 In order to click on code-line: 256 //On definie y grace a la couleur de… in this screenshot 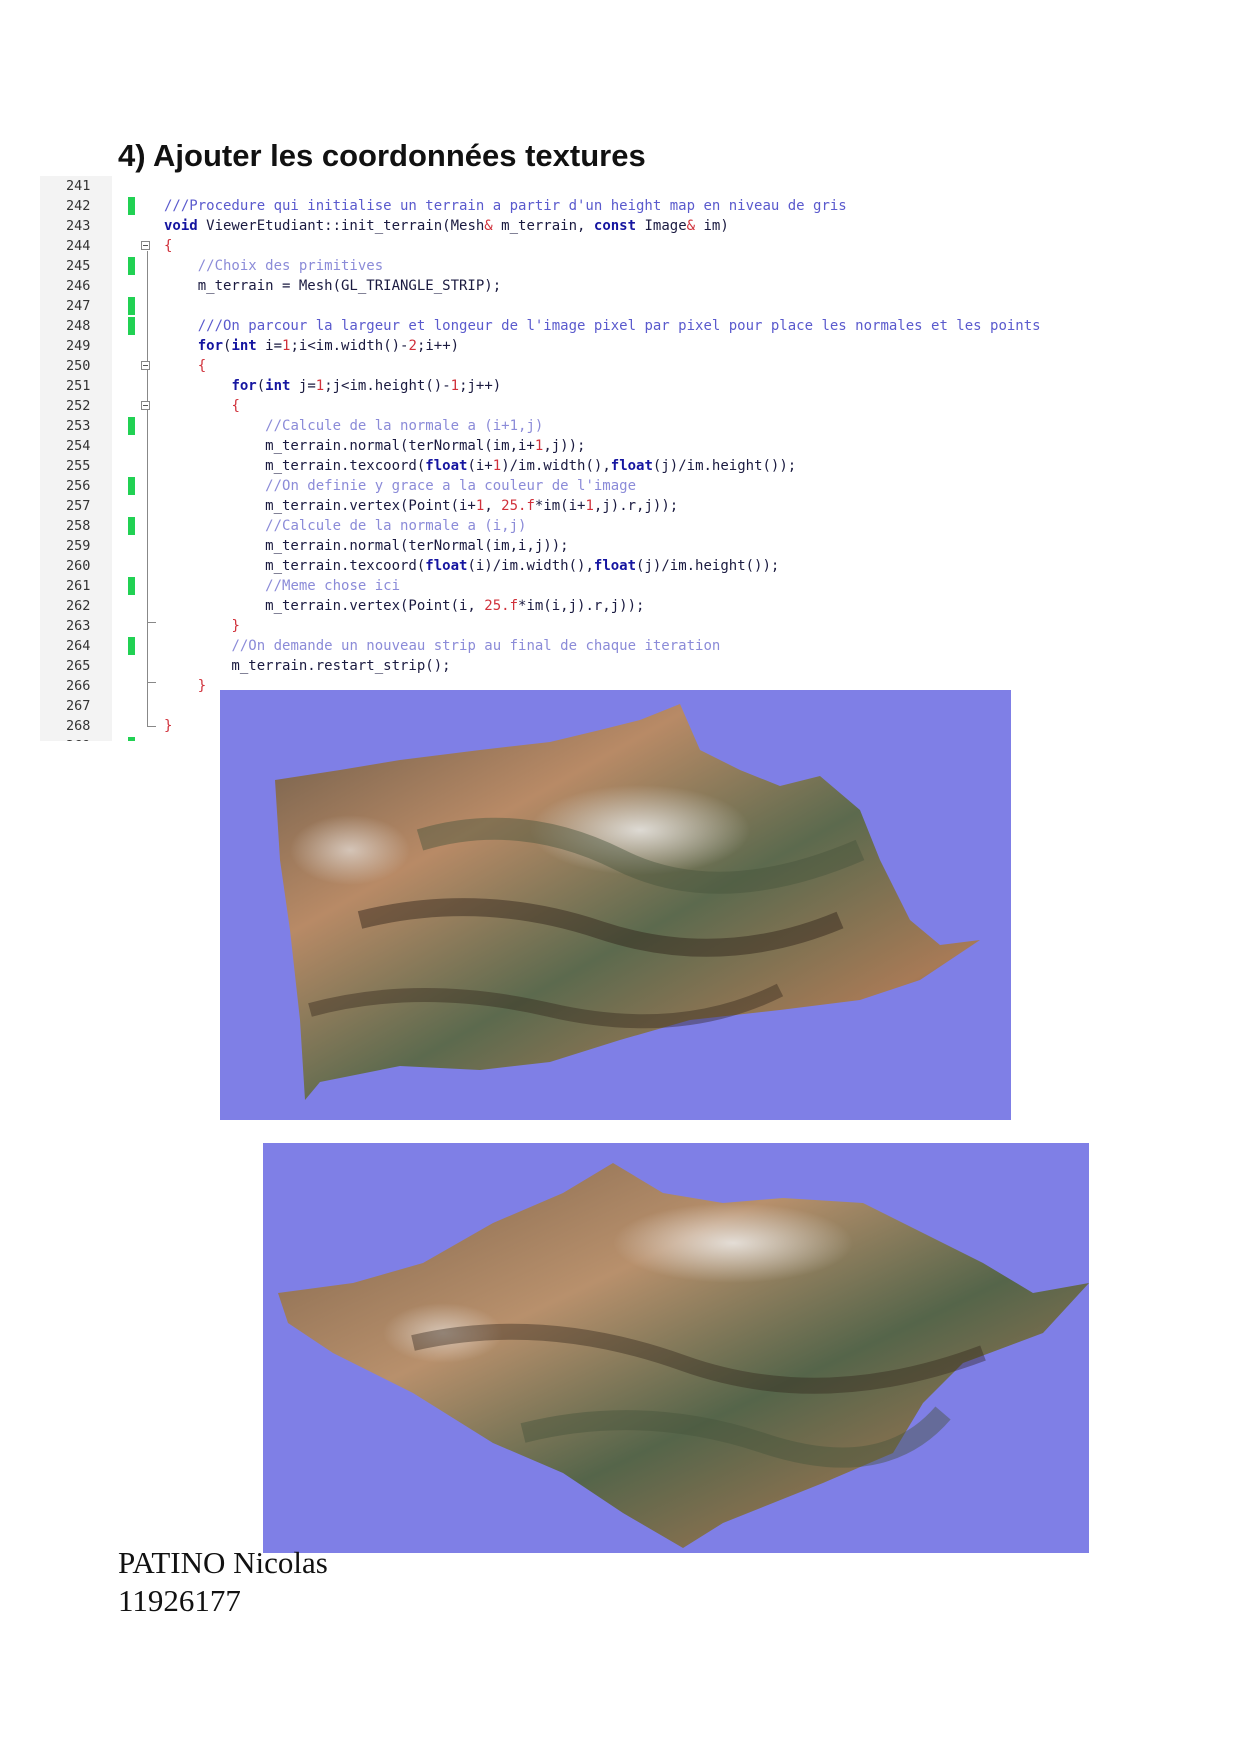, I will do `click(624, 486)`.